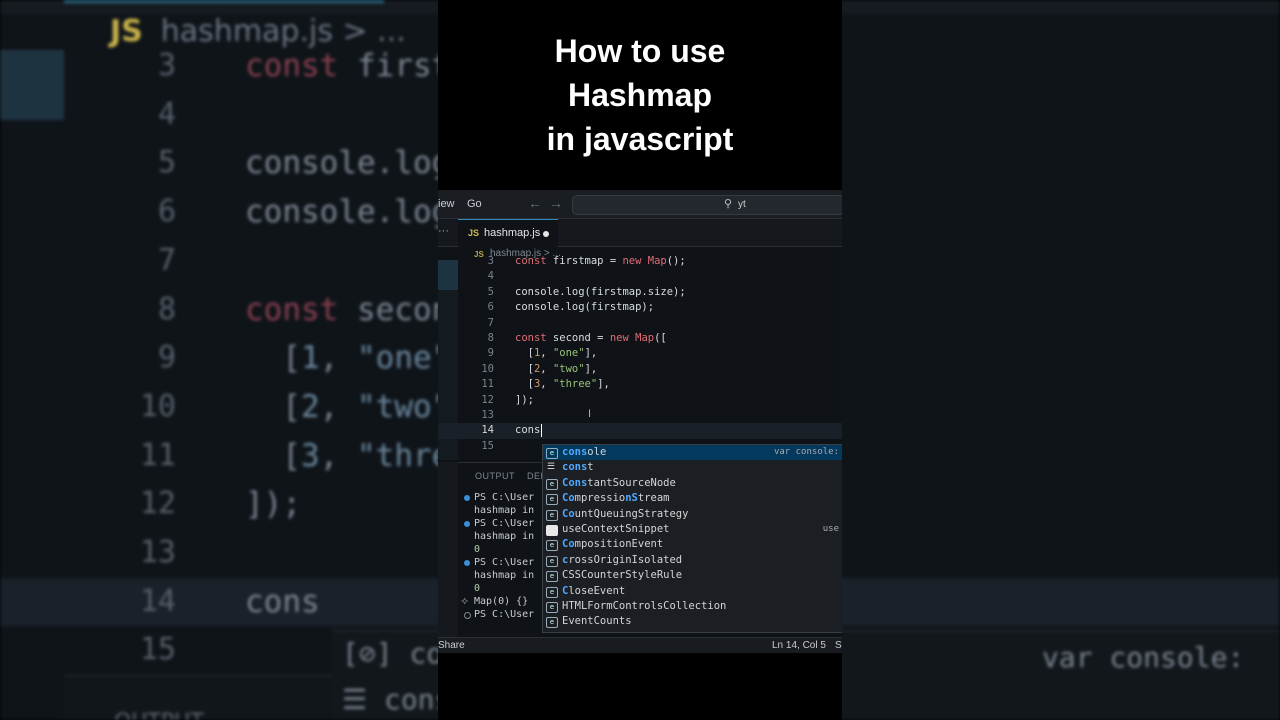 This screenshot has width=1280, height=720. What do you see at coordinates (157, 455) in the screenshot?
I see `bg-line-number: 11` at bounding box center [157, 455].